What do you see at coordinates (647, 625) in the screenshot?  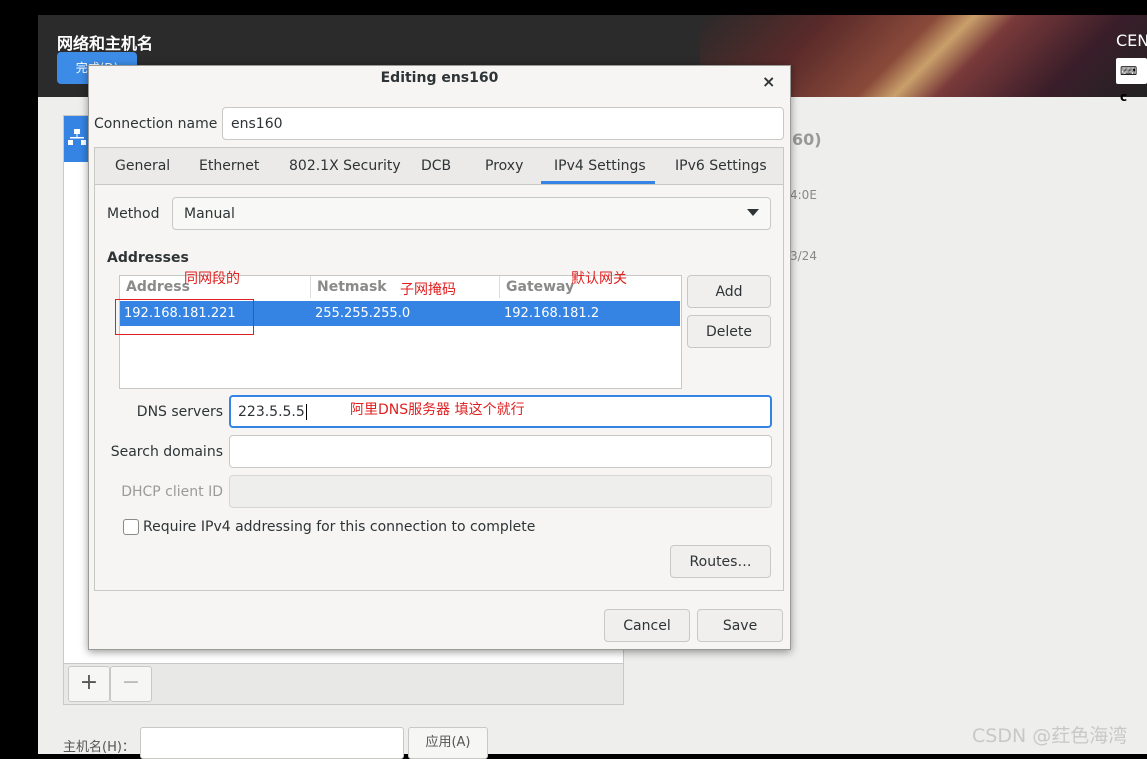 I see `cancel-button: Cancel` at bounding box center [647, 625].